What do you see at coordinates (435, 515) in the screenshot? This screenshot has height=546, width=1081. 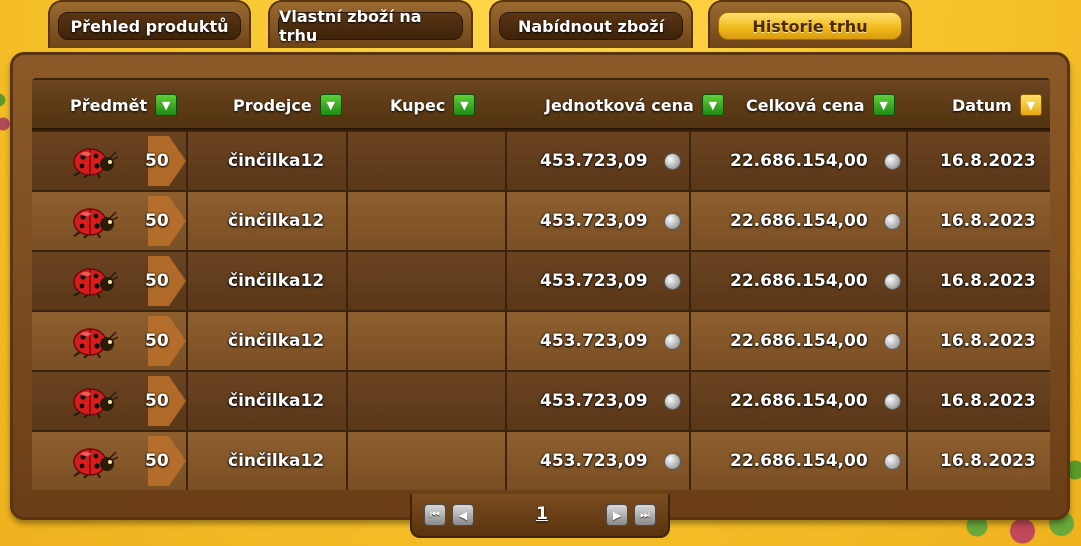 I see `first-page-icon: ⏮` at bounding box center [435, 515].